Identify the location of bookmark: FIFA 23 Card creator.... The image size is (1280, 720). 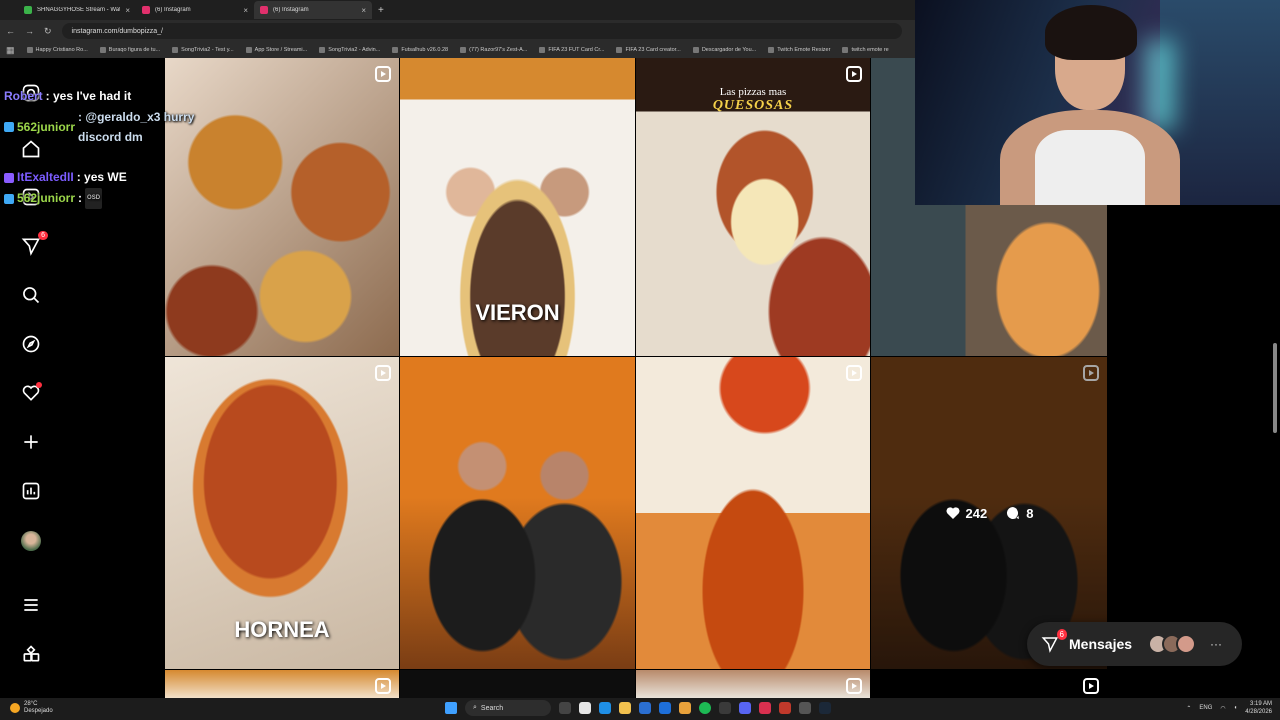
(648, 50).